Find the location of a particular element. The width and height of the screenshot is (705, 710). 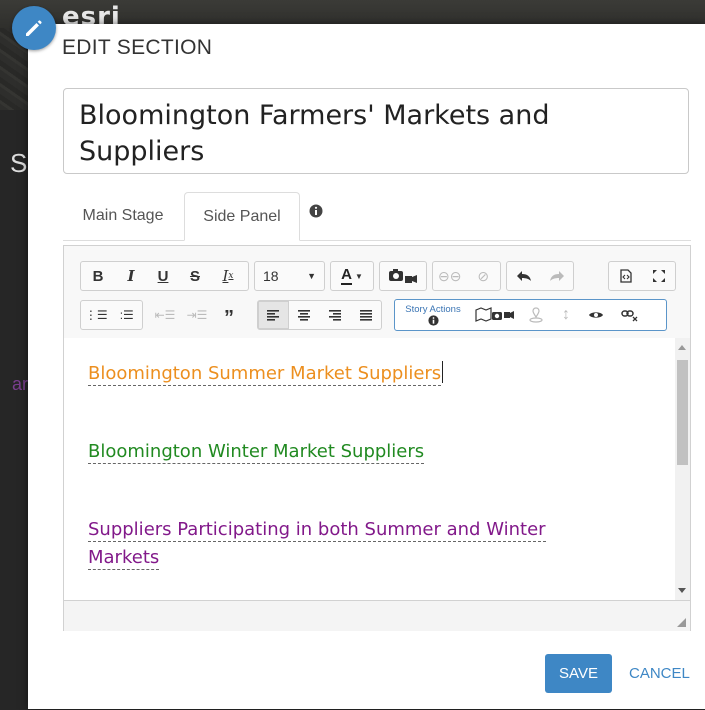

panel-tabs: Main Stage Side Panel is located at coordinates (377, 216).